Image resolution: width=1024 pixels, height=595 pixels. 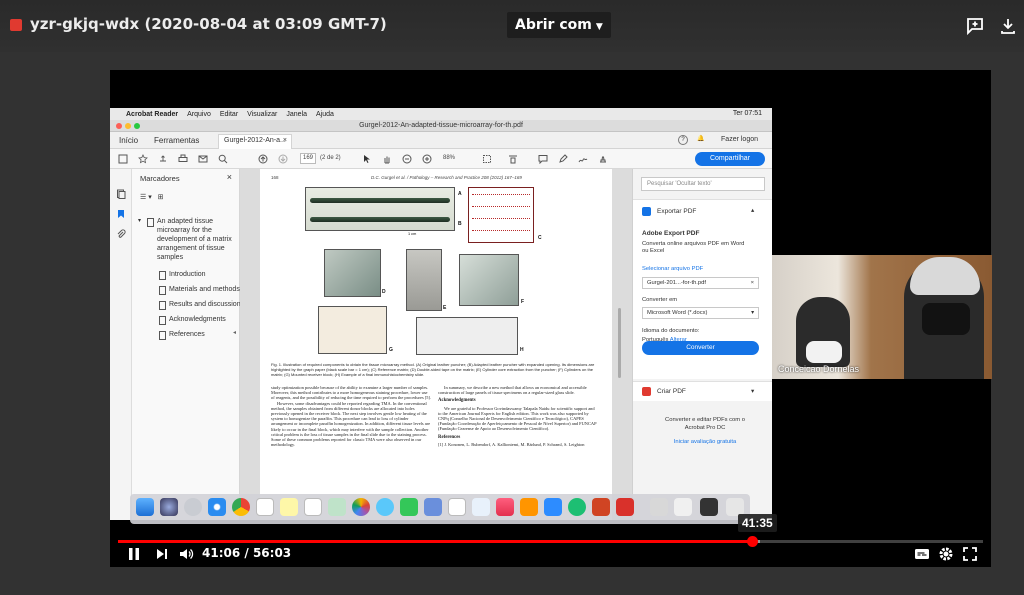 I want to click on progress-bar, so click(x=550, y=541).